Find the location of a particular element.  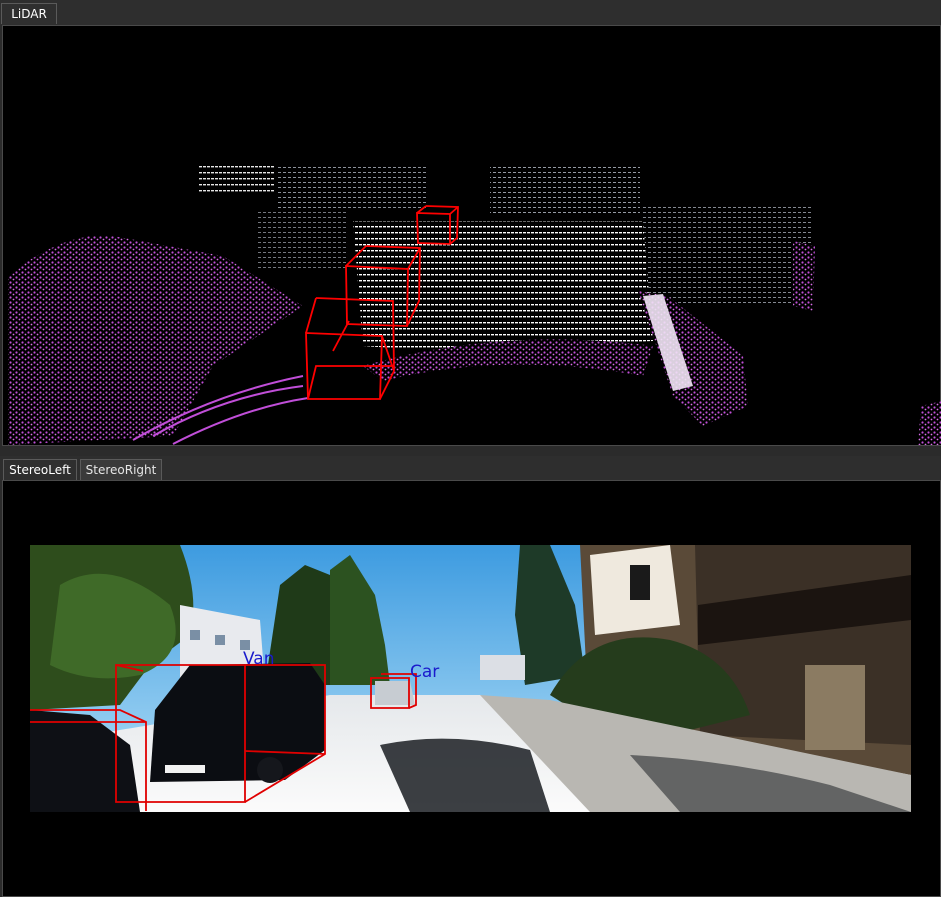

tab-lidar: LiDAR is located at coordinates (29, 13).